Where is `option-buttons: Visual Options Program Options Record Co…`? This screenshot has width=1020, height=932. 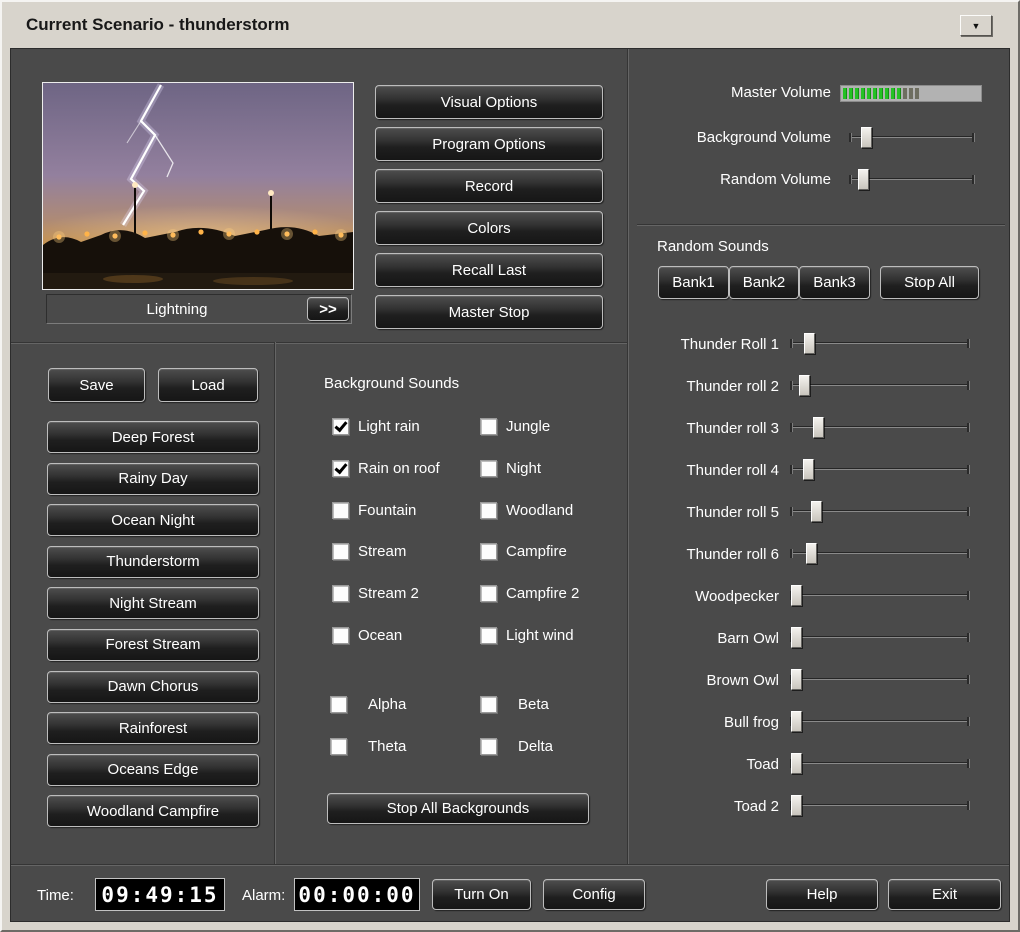 option-buttons: Visual Options Program Options Record Co… is located at coordinates (489, 207).